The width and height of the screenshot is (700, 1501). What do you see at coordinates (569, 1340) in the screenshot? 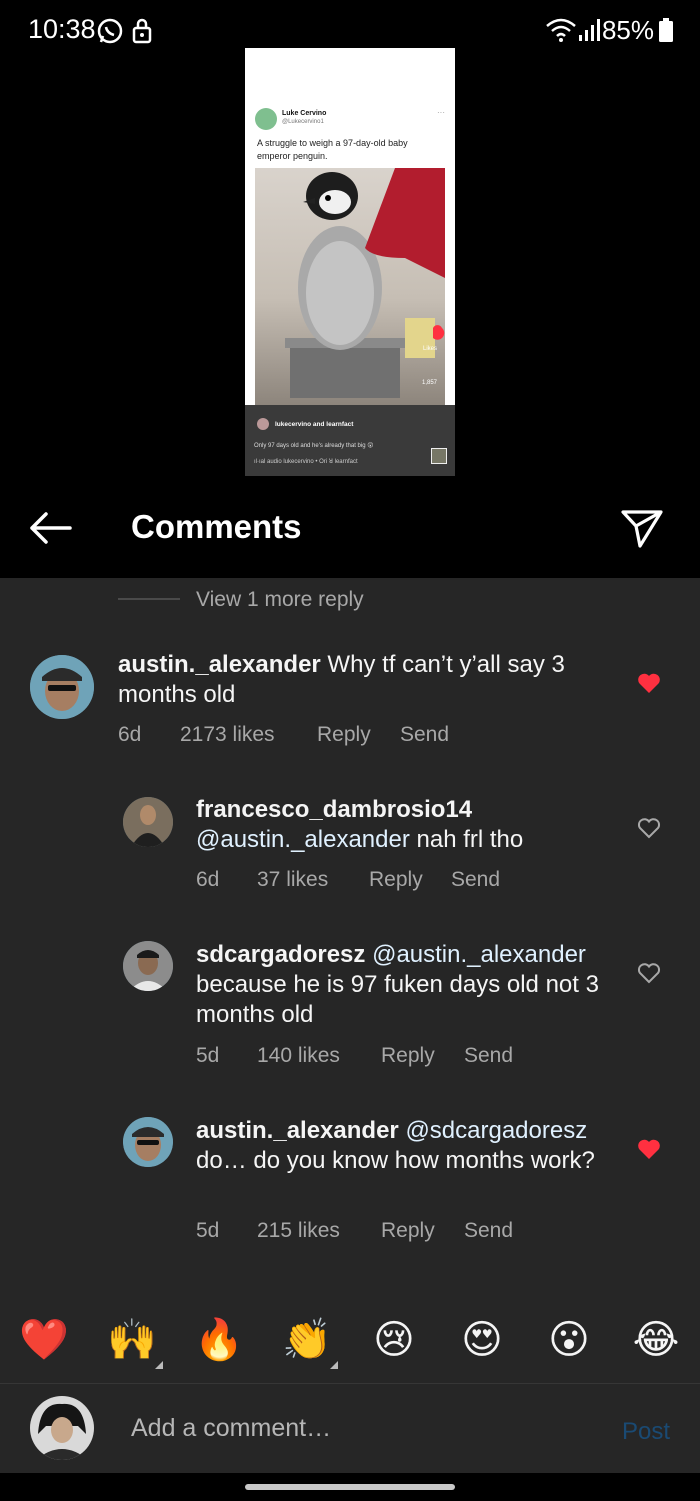
I see `emoji-surprised: 😮` at bounding box center [569, 1340].